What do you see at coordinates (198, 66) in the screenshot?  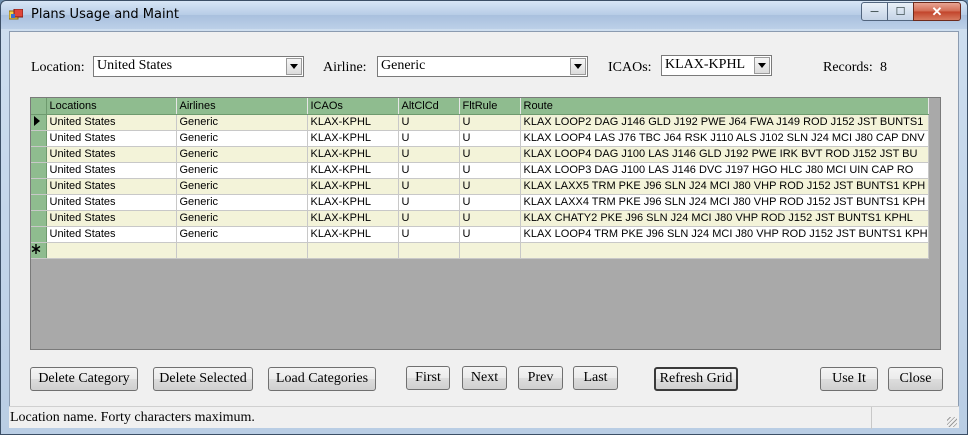 I see `location-select: United States` at bounding box center [198, 66].